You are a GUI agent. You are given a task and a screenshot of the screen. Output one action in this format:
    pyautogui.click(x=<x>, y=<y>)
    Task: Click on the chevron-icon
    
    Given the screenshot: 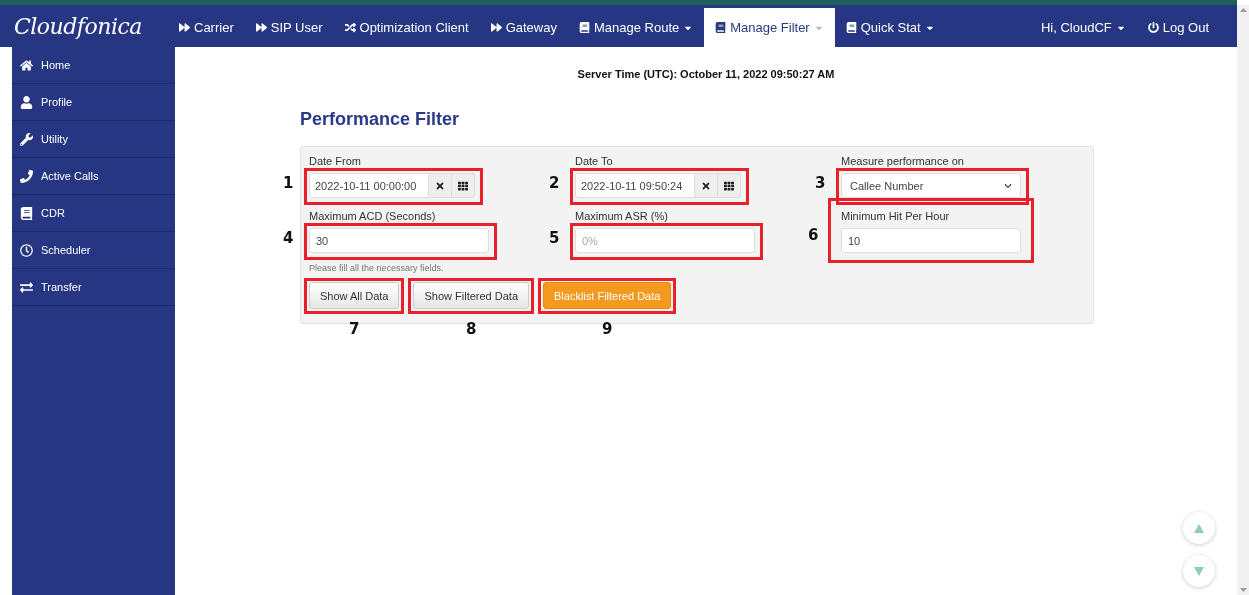 What is the action you would take?
    pyautogui.click(x=1008, y=185)
    